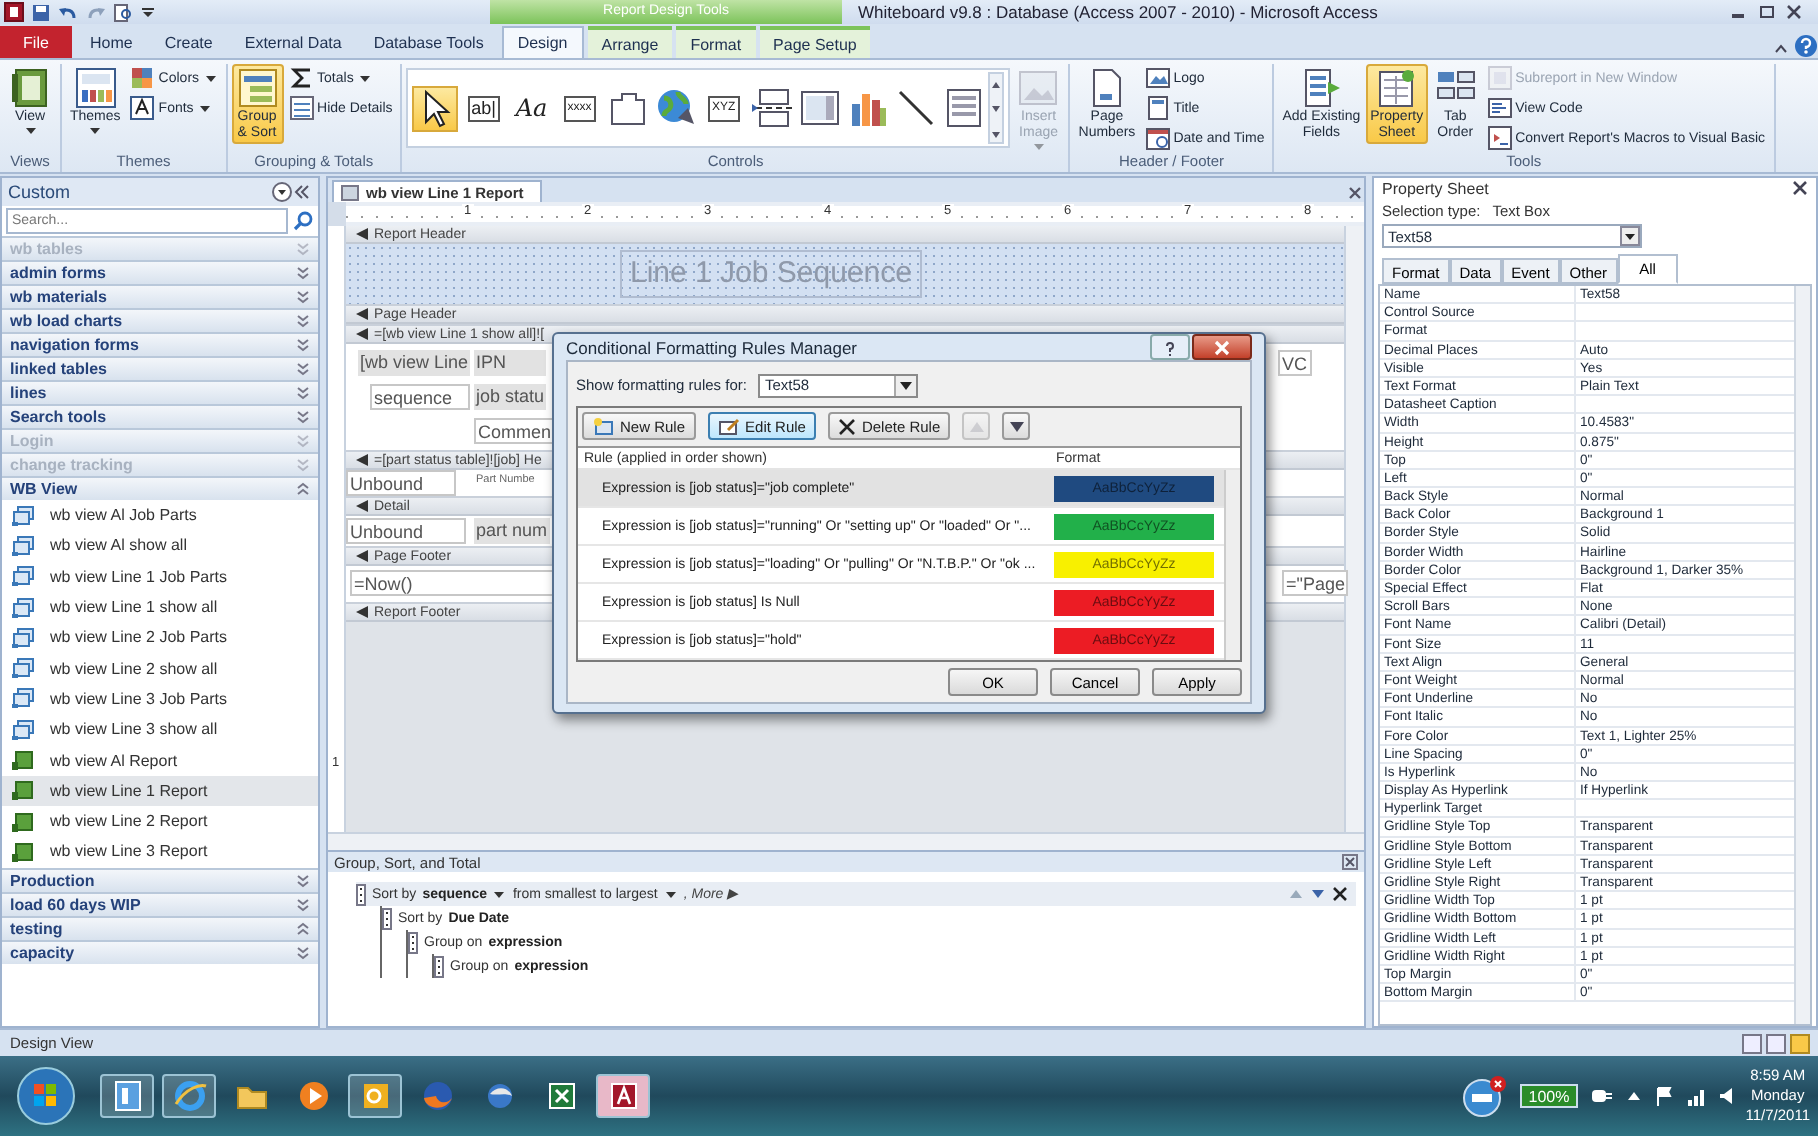 This screenshot has height=1136, width=1818. I want to click on pane-title: Custom, so click(40, 192).